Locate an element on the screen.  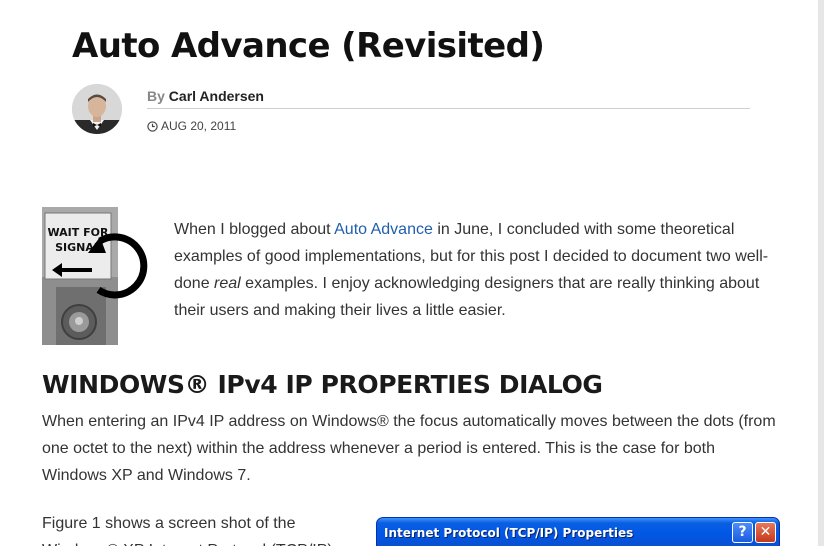
post-date-text: AUG 20, 2011 is located at coordinates (199, 126).